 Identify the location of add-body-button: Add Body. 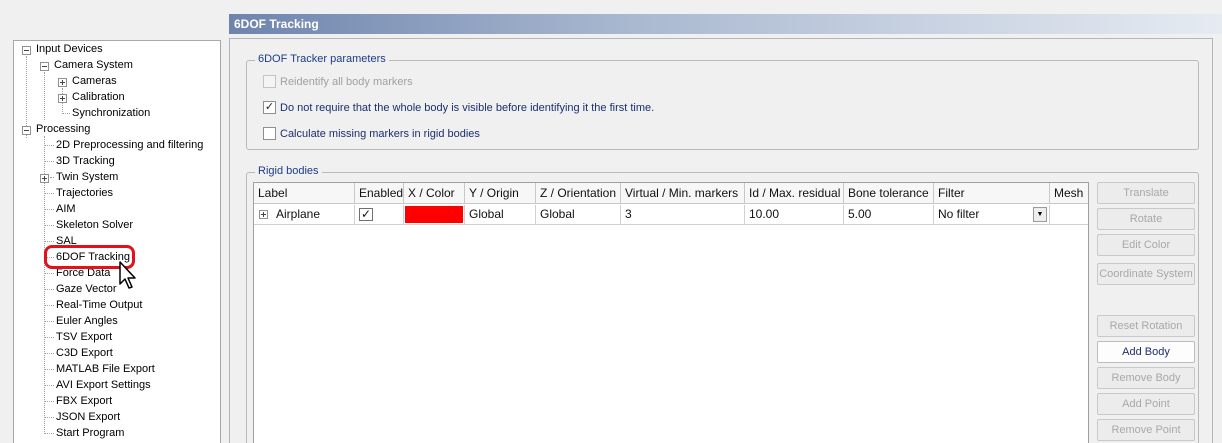
(1146, 352).